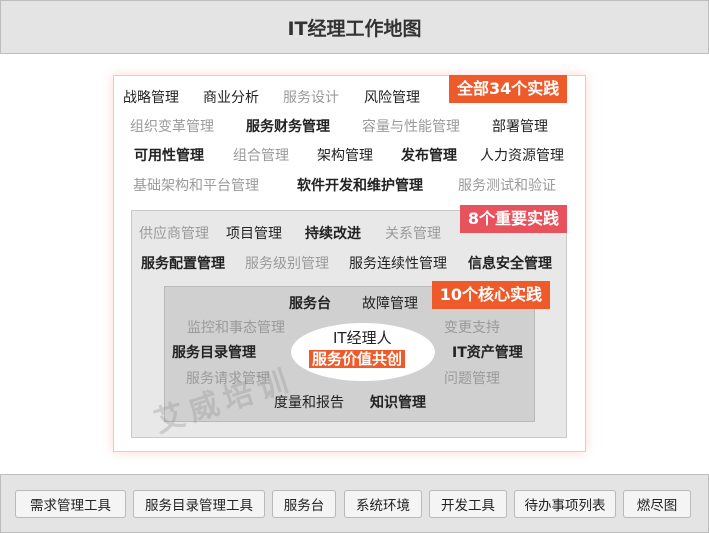  What do you see at coordinates (70, 504) in the screenshot?
I see `tool-demand-management-button: 需求管理工具` at bounding box center [70, 504].